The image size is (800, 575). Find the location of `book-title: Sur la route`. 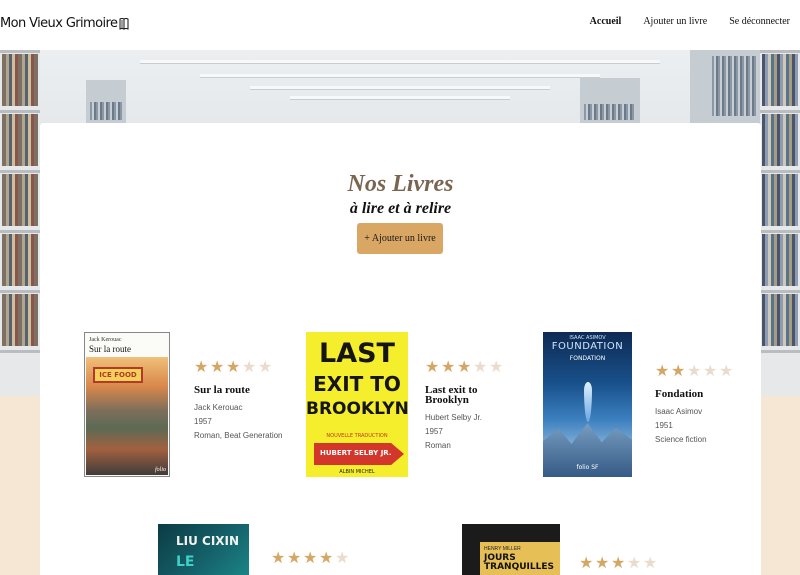

book-title: Sur la route is located at coordinates (239, 390).